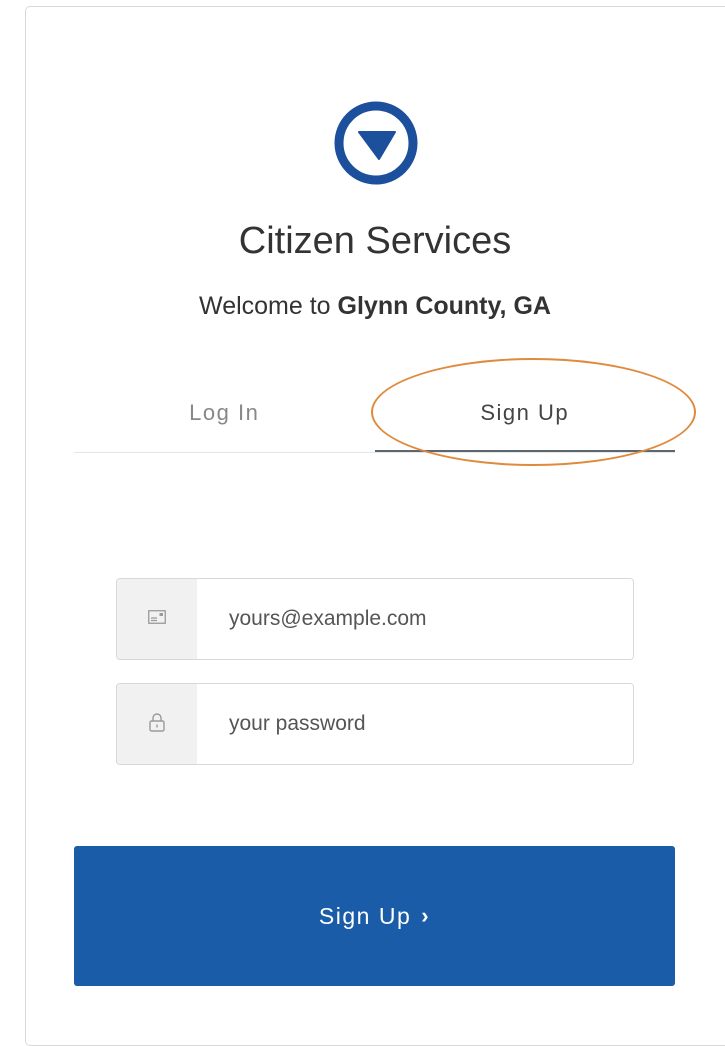 The height and width of the screenshot is (1046, 725). I want to click on email-field, so click(375, 619).